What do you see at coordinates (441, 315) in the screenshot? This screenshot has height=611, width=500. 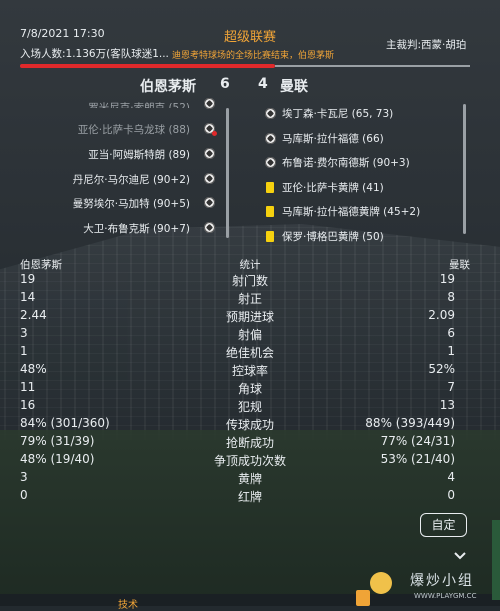 I see `stat-away-value: 2.09` at bounding box center [441, 315].